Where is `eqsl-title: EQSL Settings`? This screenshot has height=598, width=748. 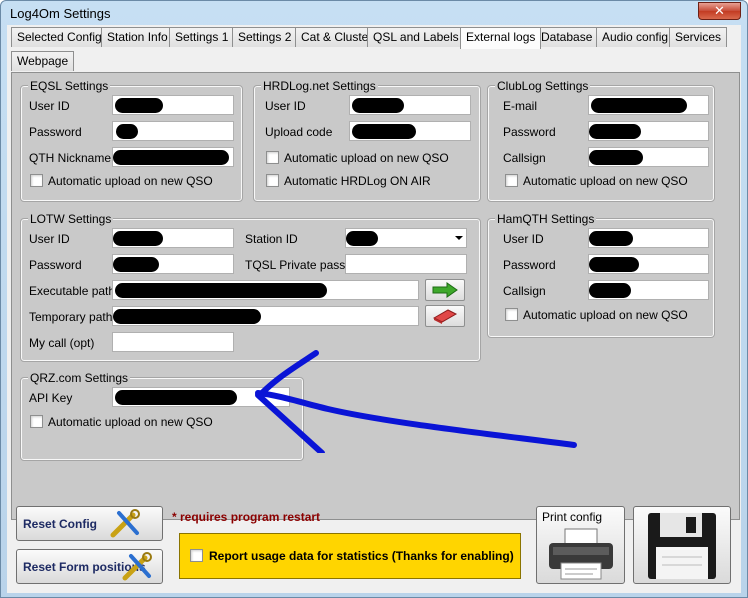
eqsl-title: EQSL Settings is located at coordinates (69, 86).